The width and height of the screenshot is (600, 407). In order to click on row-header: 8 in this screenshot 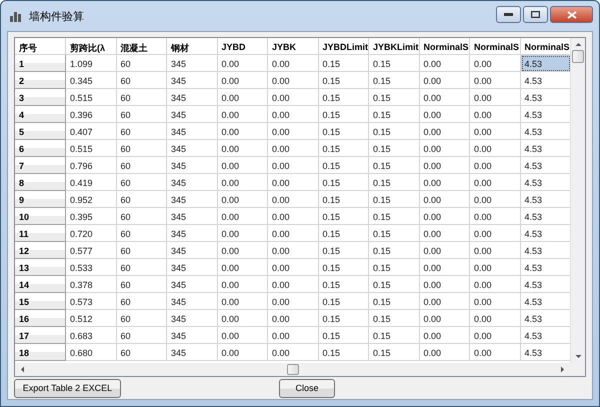, I will do `click(40, 182)`.